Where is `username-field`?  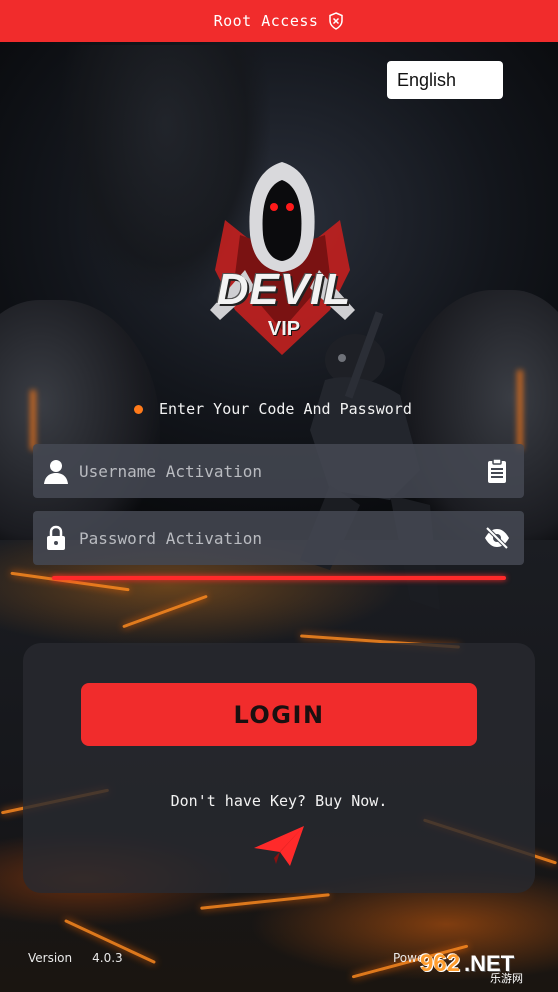
username-field is located at coordinates (278, 471).